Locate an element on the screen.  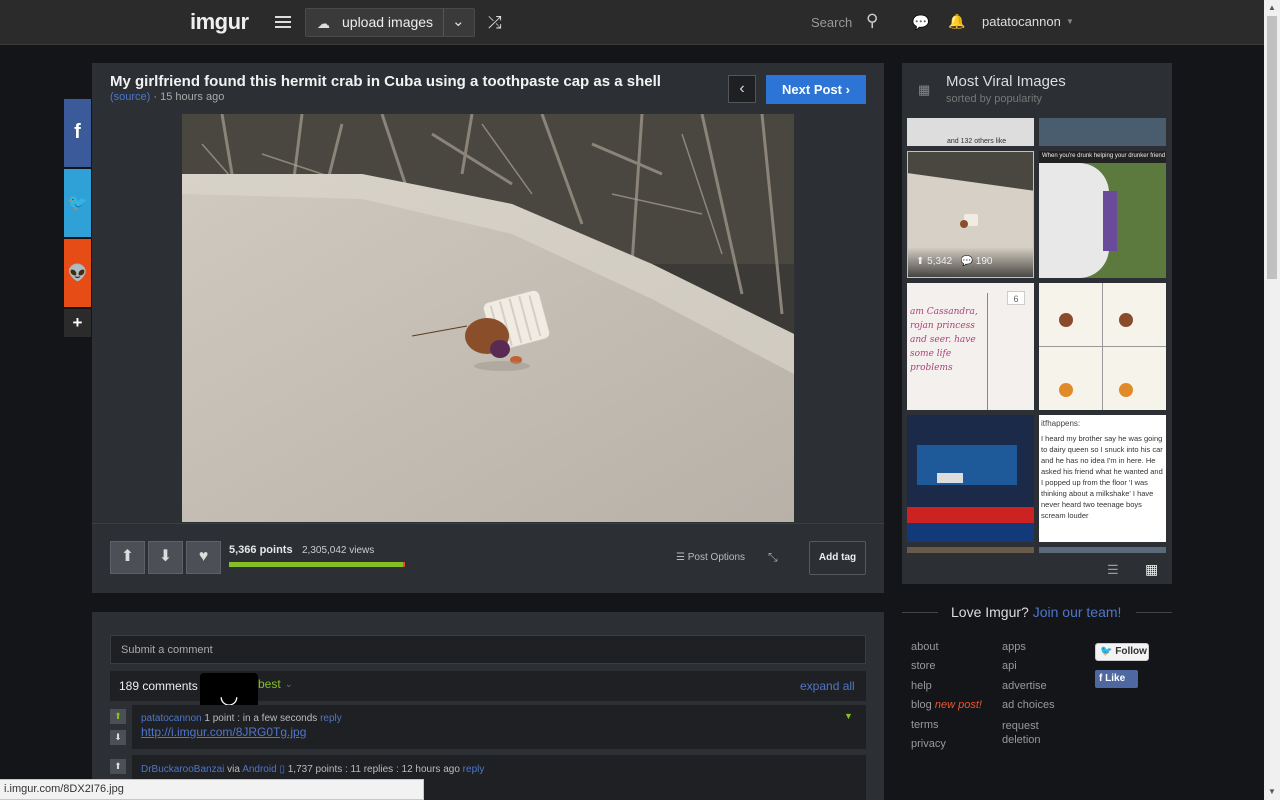
search-input: Search is located at coordinates (831, 22).